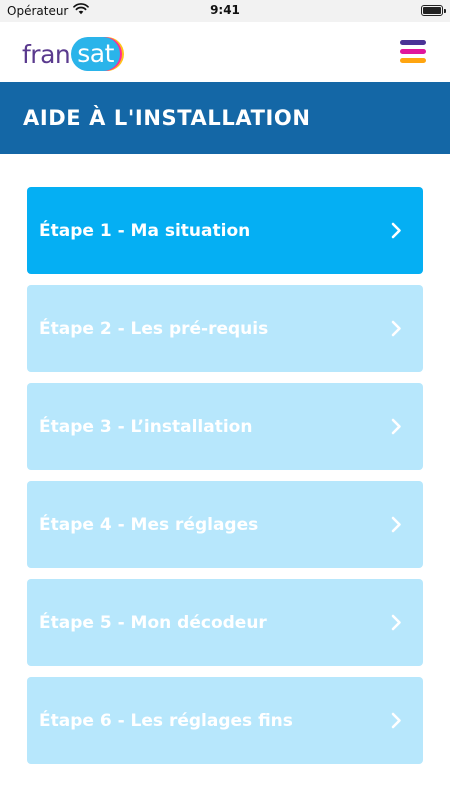 The height and width of the screenshot is (800, 450). Describe the element at coordinates (46, 54) in the screenshot. I see `logo-text-fran: fran` at that location.